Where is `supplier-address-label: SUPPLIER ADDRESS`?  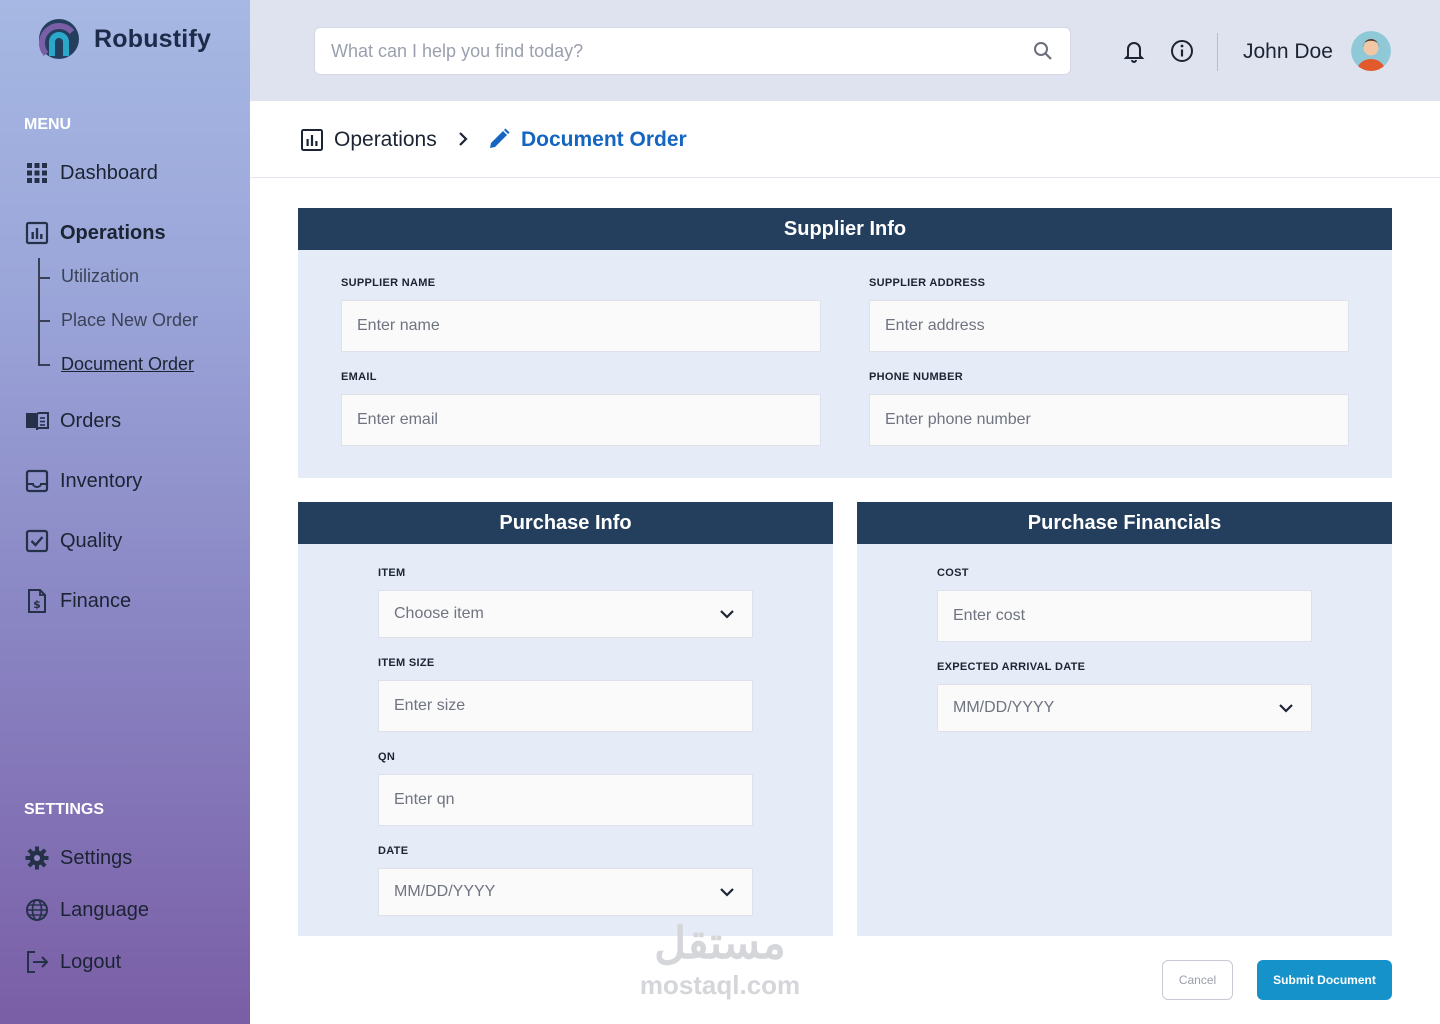
supplier-address-label: SUPPLIER ADDRESS is located at coordinates (927, 283).